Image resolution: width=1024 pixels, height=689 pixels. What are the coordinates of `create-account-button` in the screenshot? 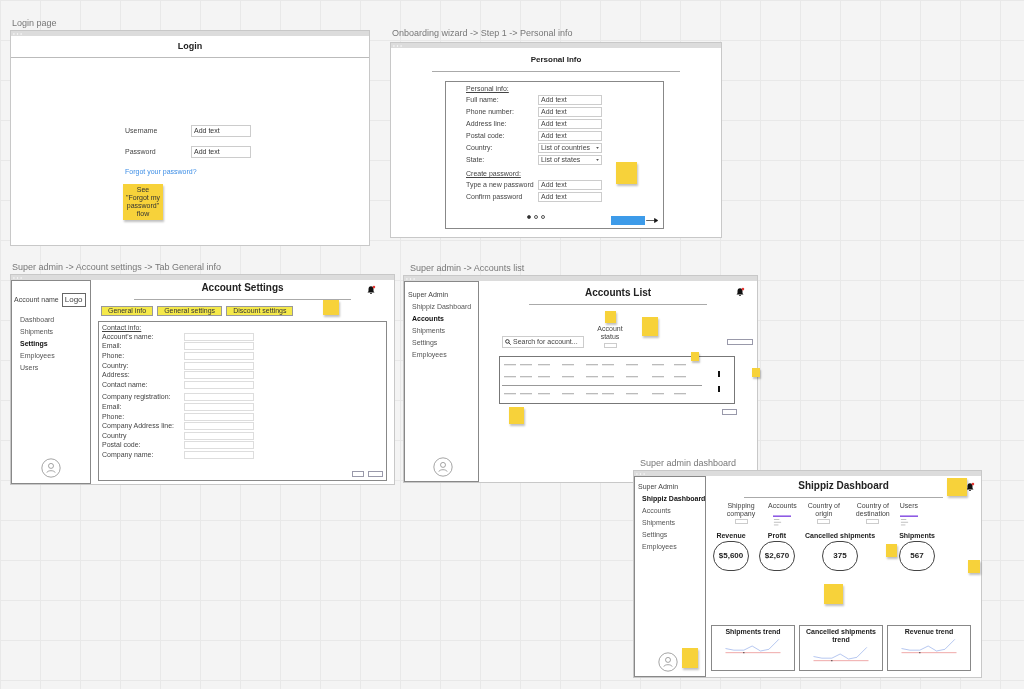 It's located at (740, 342).